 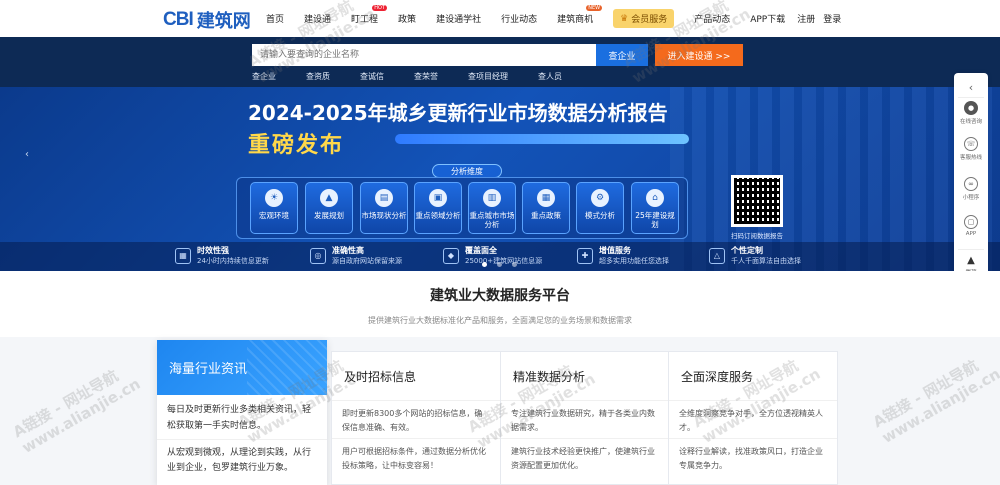 I want to click on doc-icon: ▤, so click(x=384, y=198).